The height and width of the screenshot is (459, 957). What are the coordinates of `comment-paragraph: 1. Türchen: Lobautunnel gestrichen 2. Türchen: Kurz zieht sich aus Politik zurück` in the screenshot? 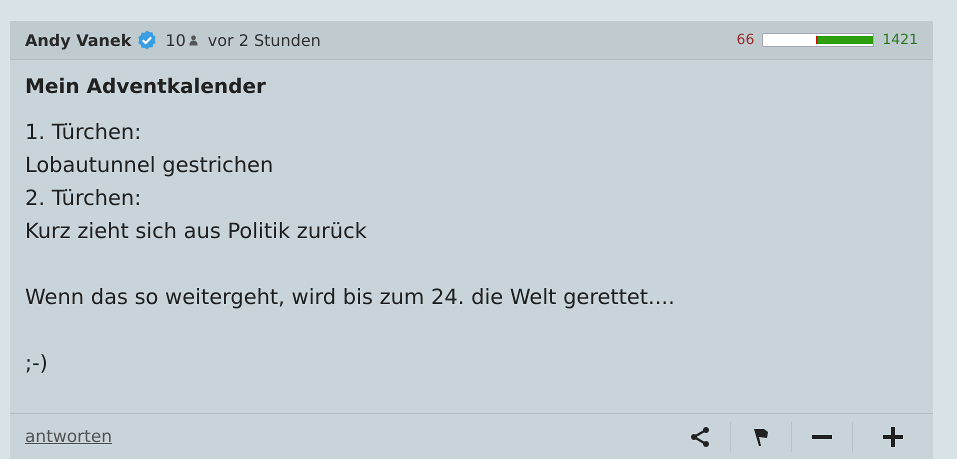 It's located at (196, 182).